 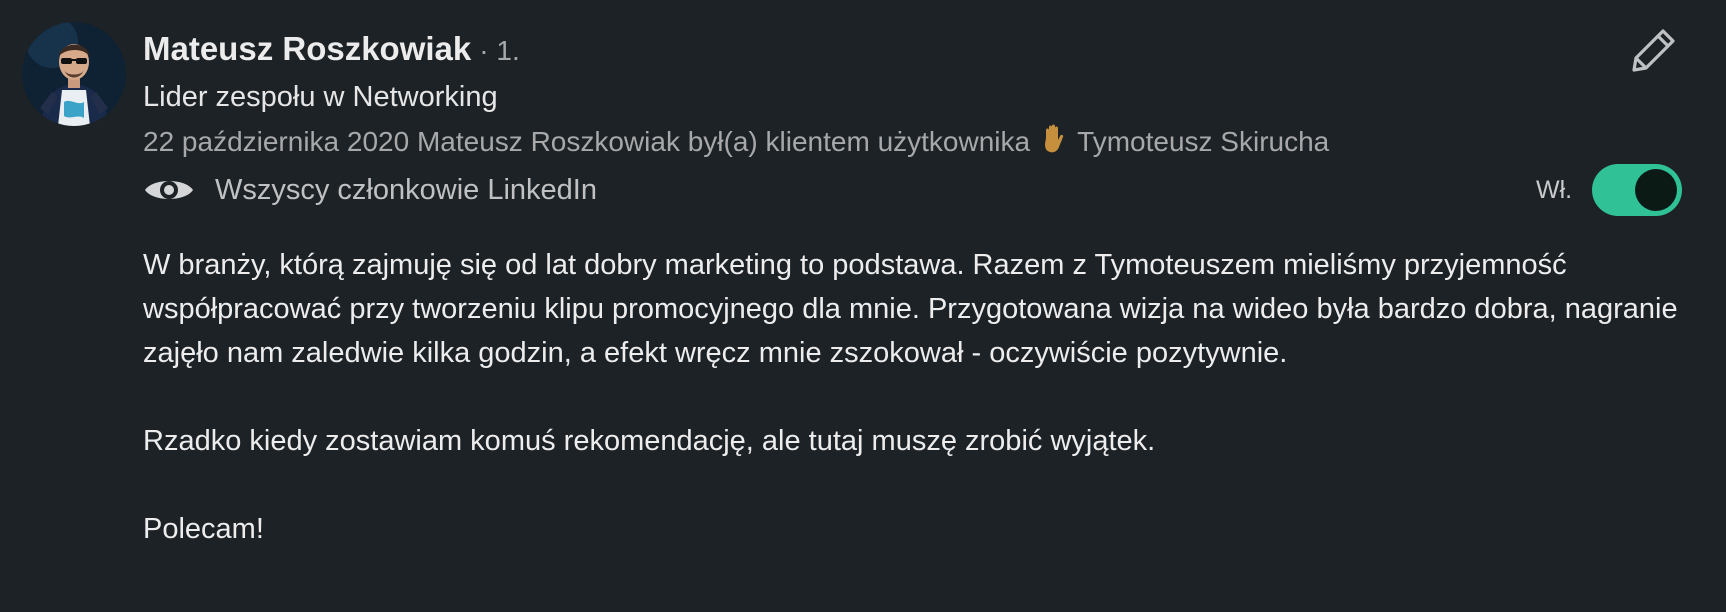 I want to click on connection-degree: · 1., so click(x=499, y=50).